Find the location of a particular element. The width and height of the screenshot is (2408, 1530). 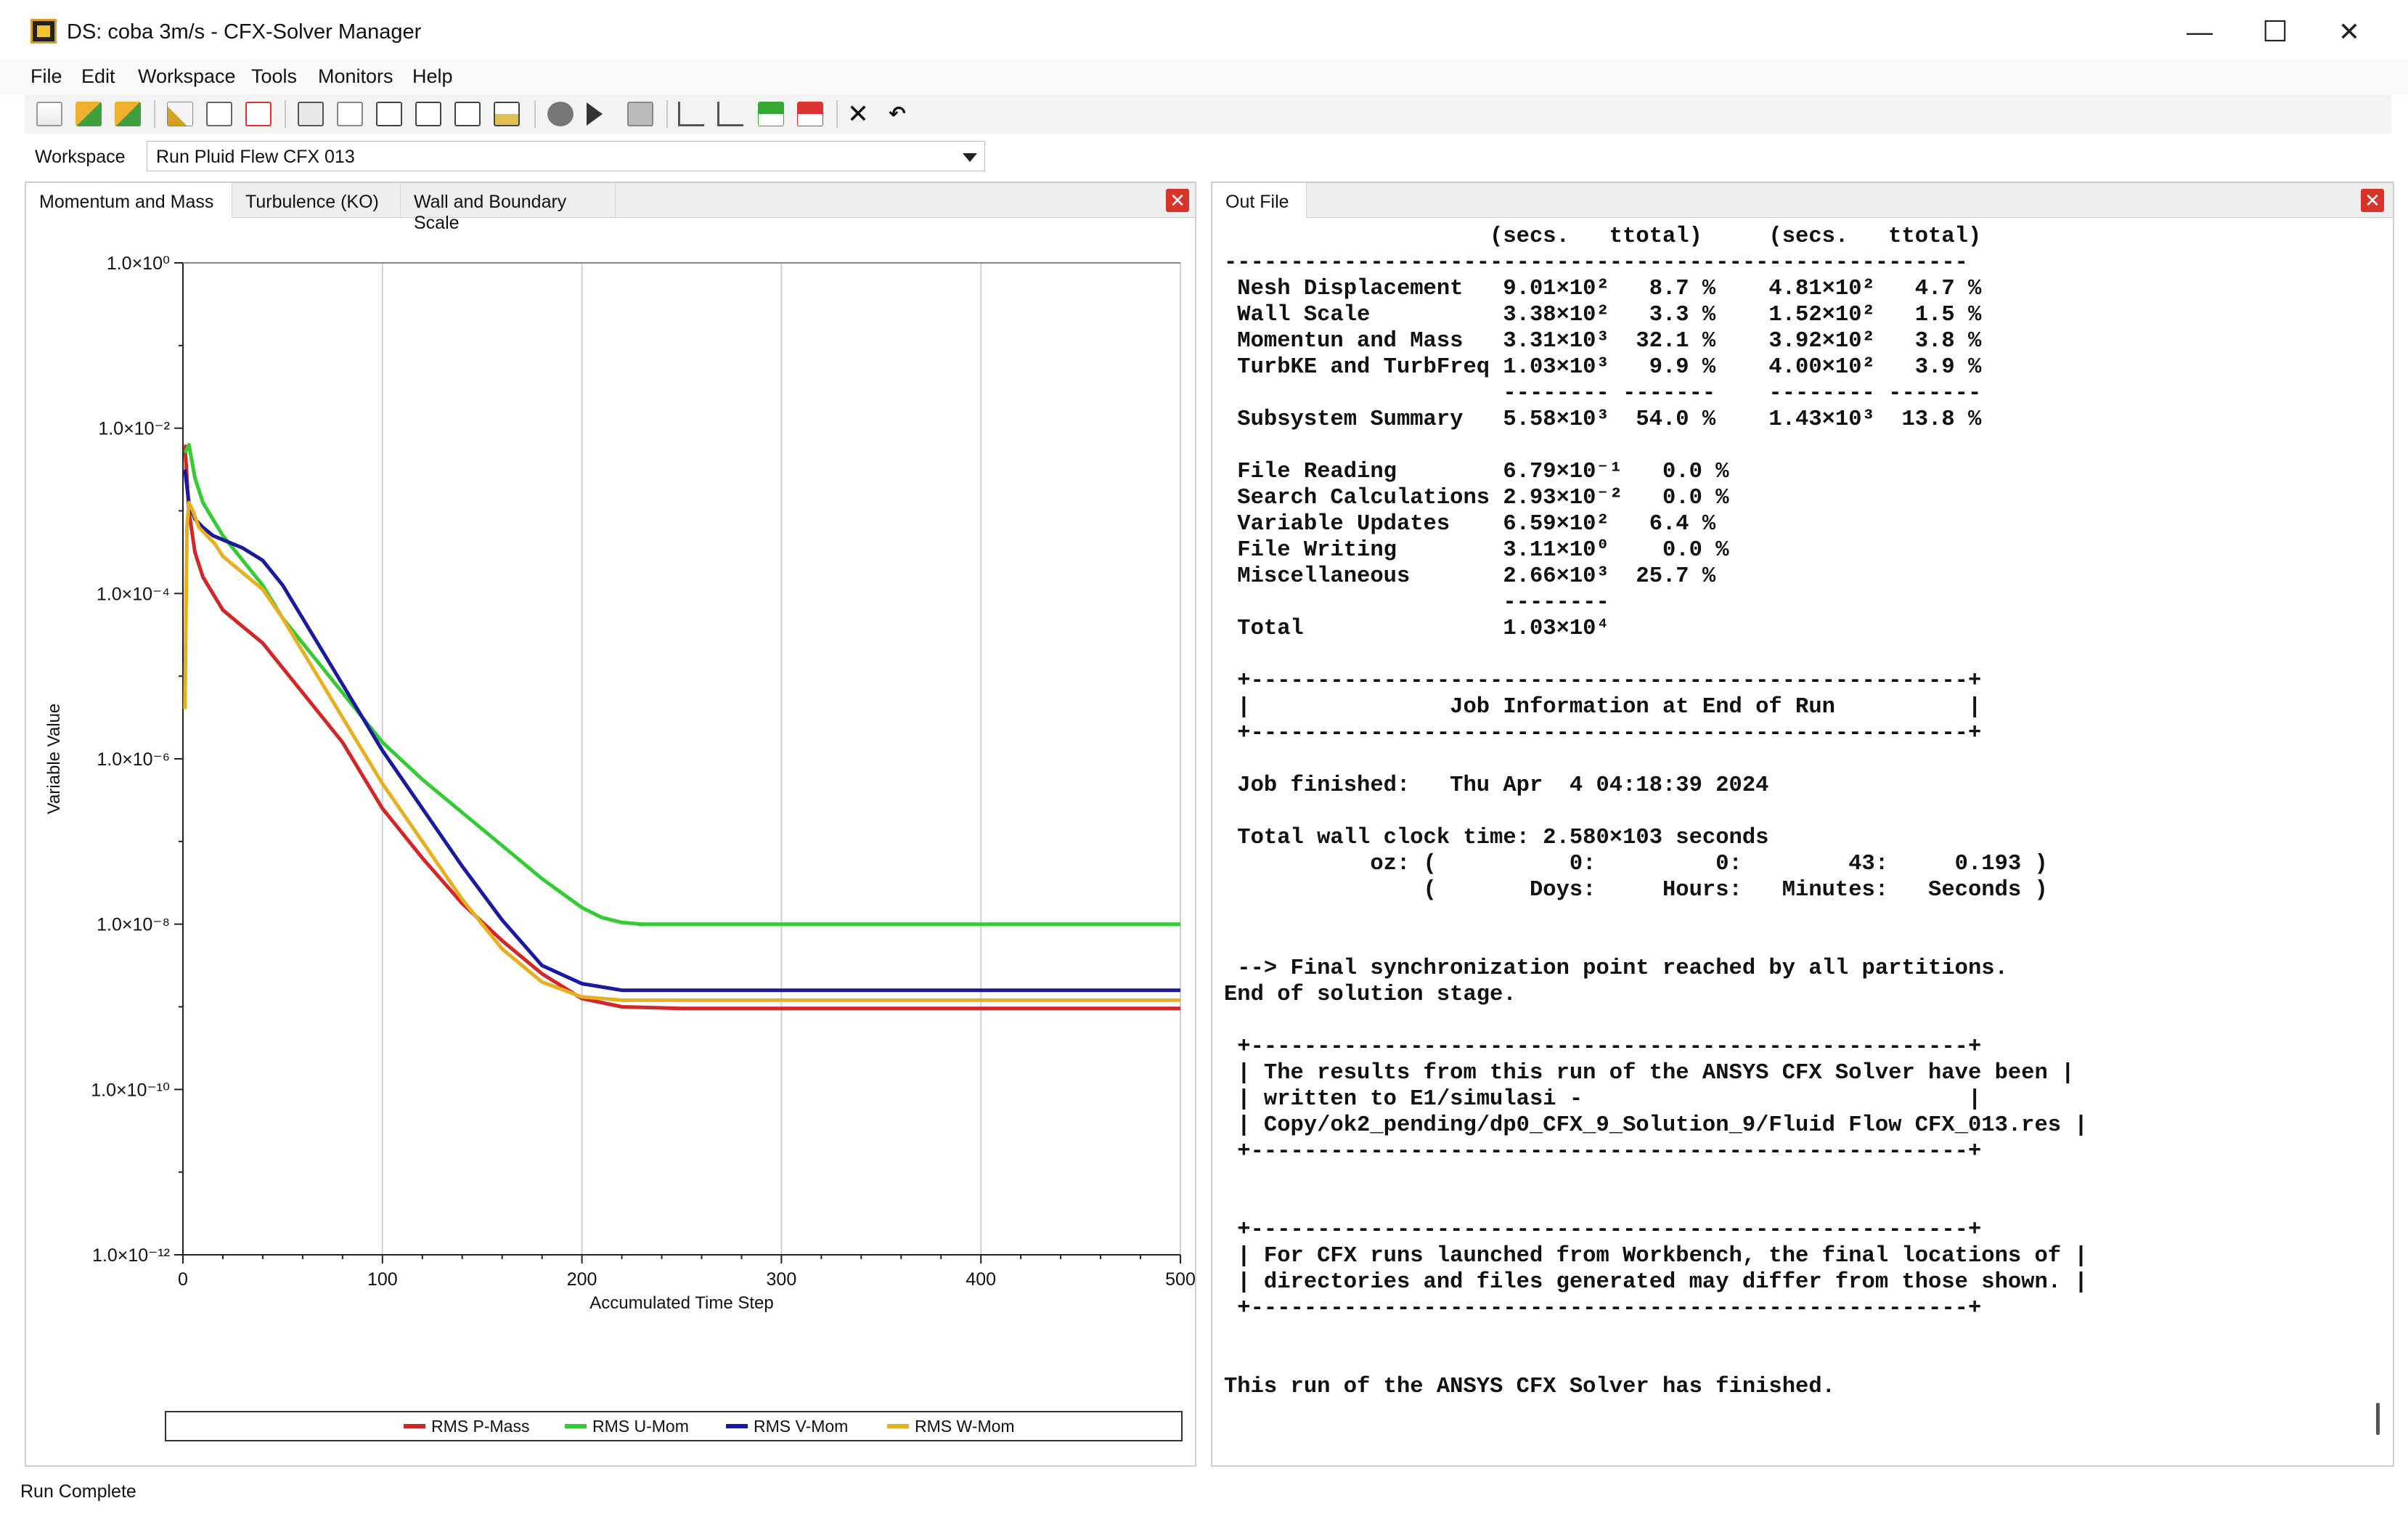

menu-file: File is located at coordinates (46, 76).